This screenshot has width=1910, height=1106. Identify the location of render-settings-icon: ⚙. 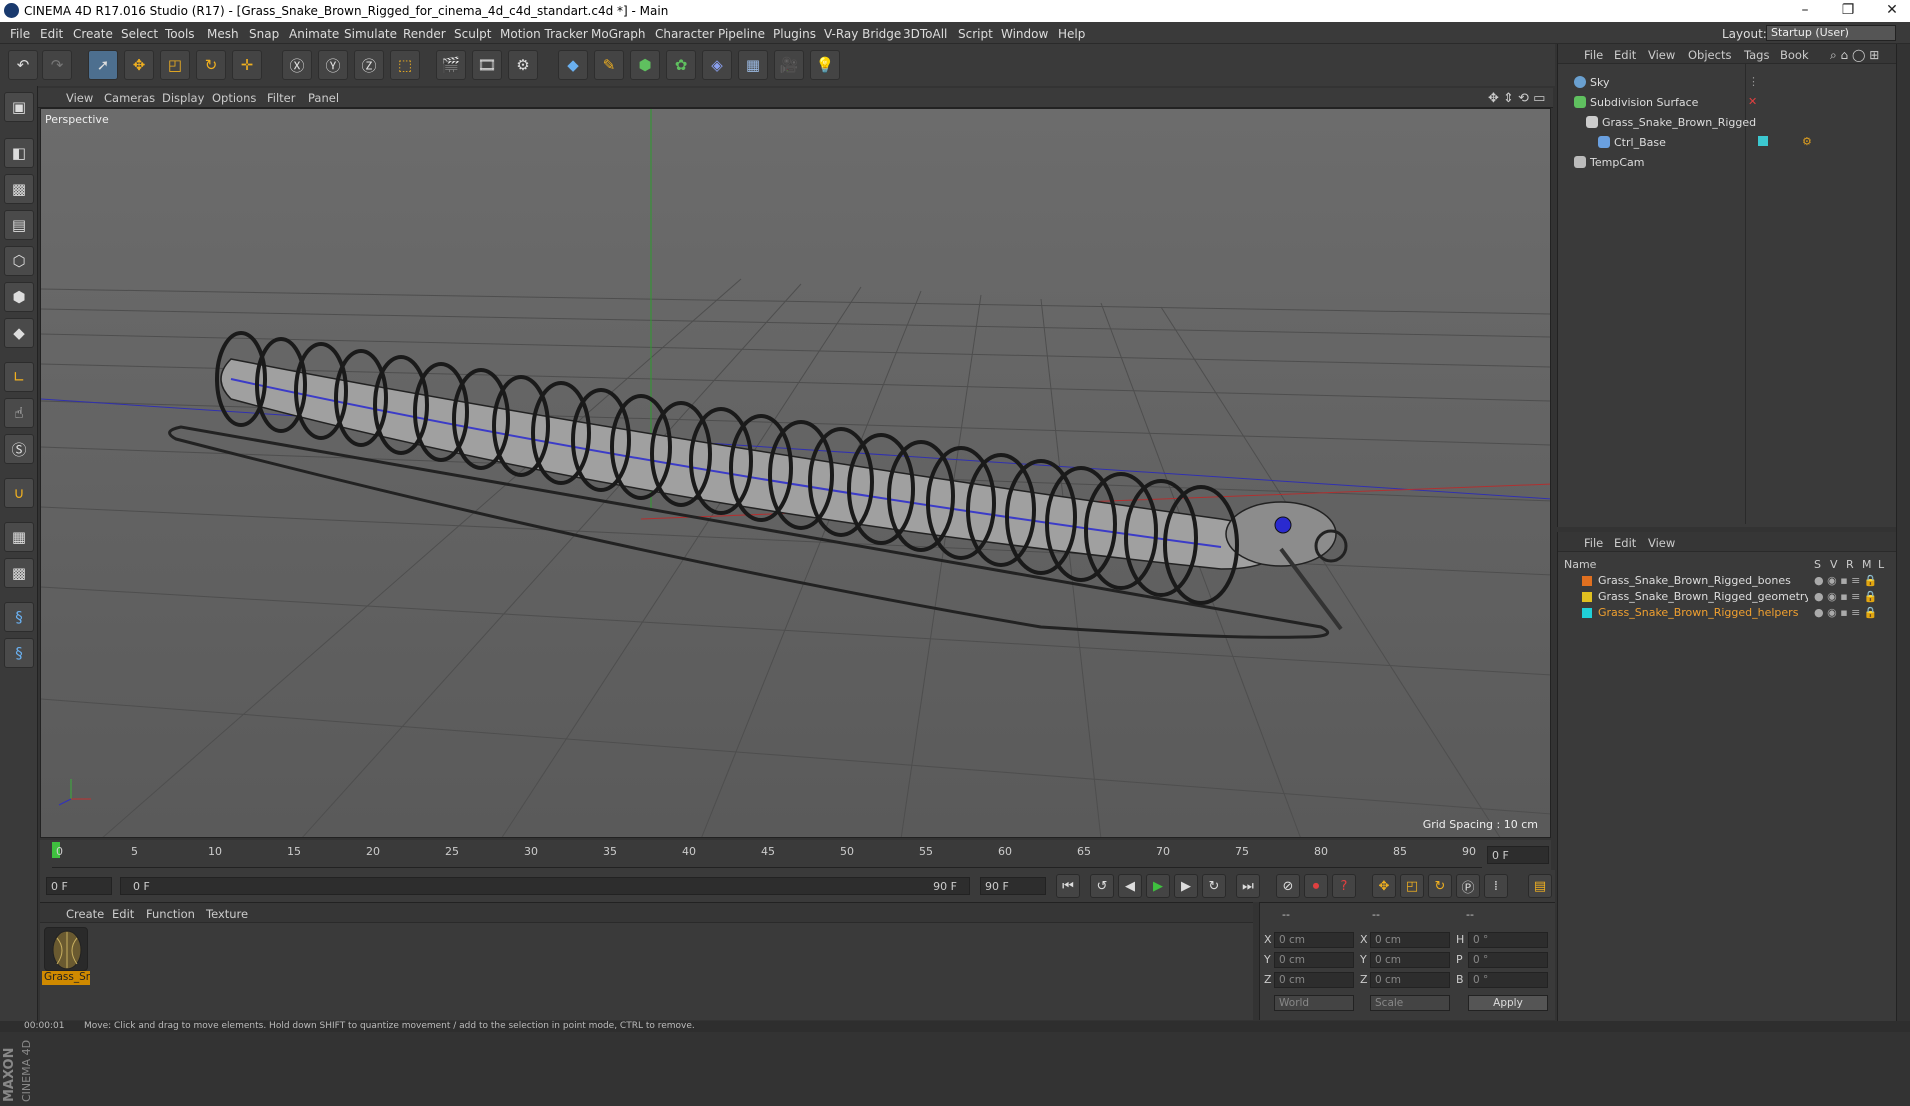
(523, 65).